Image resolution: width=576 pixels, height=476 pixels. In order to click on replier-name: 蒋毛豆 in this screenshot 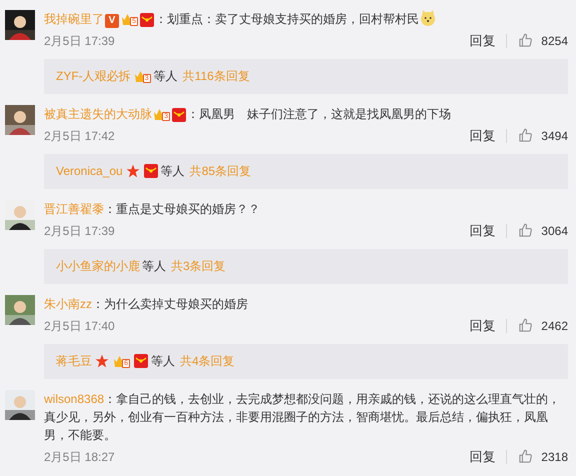, I will do `click(74, 361)`.